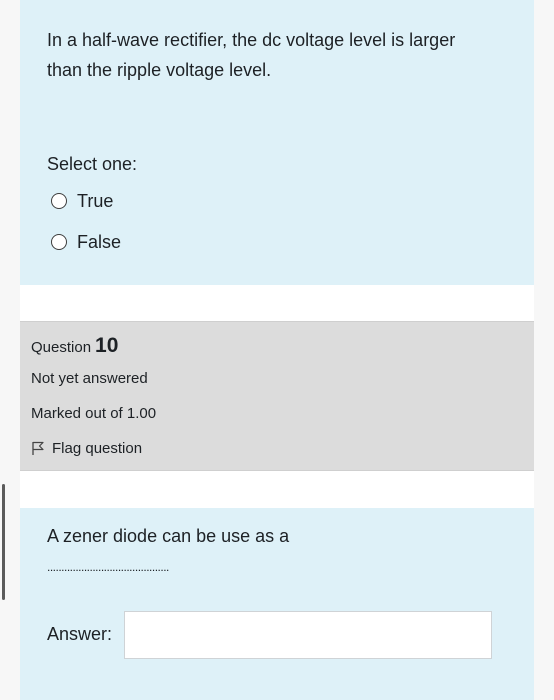 The image size is (554, 700). I want to click on flag-question-link: Flag question, so click(86, 448).